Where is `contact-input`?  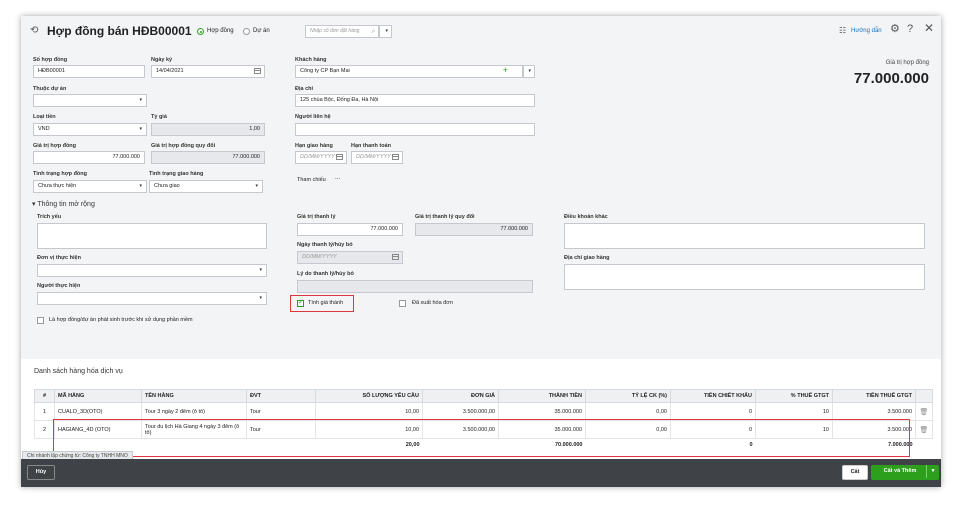
contact-input is located at coordinates (415, 129).